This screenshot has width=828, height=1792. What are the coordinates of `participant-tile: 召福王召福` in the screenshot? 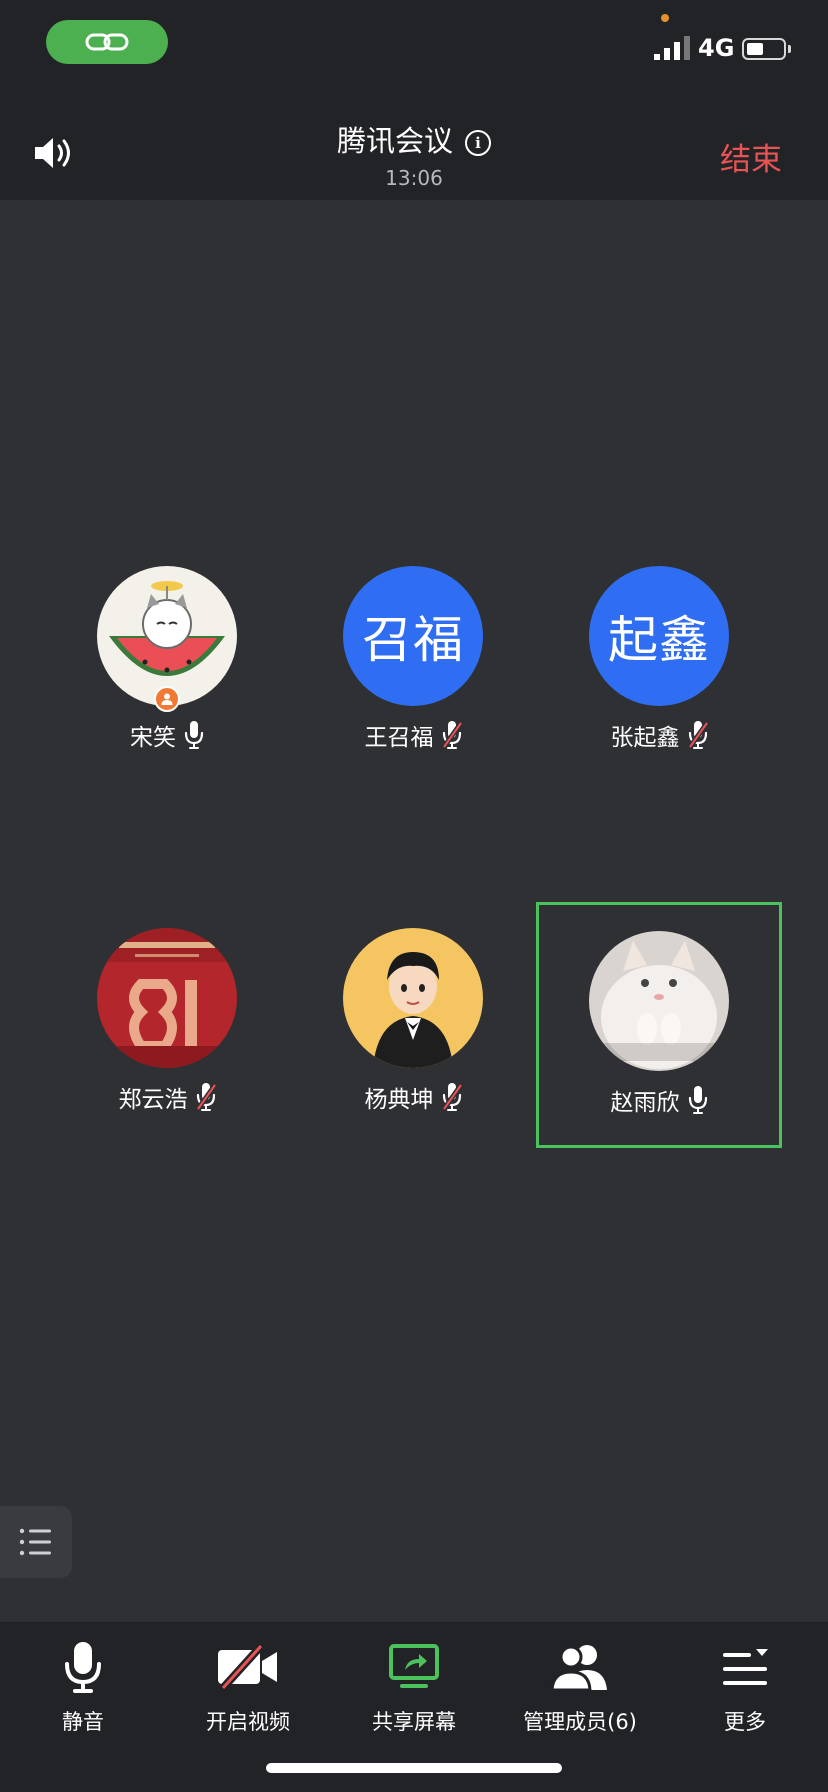 It's located at (413, 663).